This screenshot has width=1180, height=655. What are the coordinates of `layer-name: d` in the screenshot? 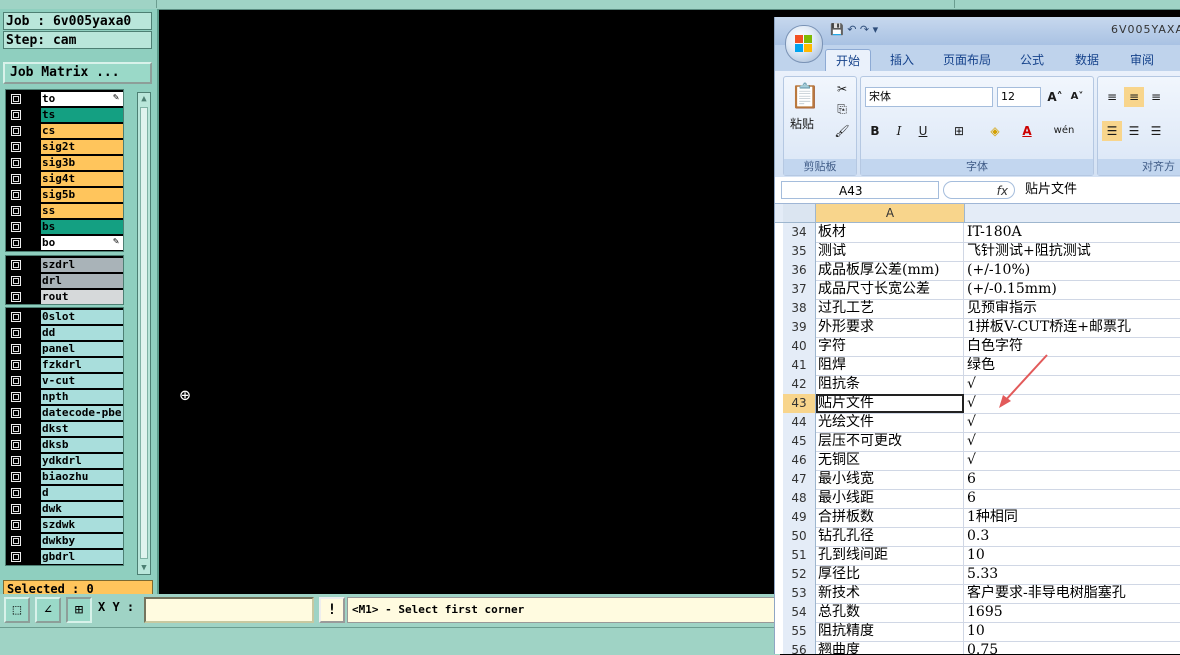 It's located at (82, 493).